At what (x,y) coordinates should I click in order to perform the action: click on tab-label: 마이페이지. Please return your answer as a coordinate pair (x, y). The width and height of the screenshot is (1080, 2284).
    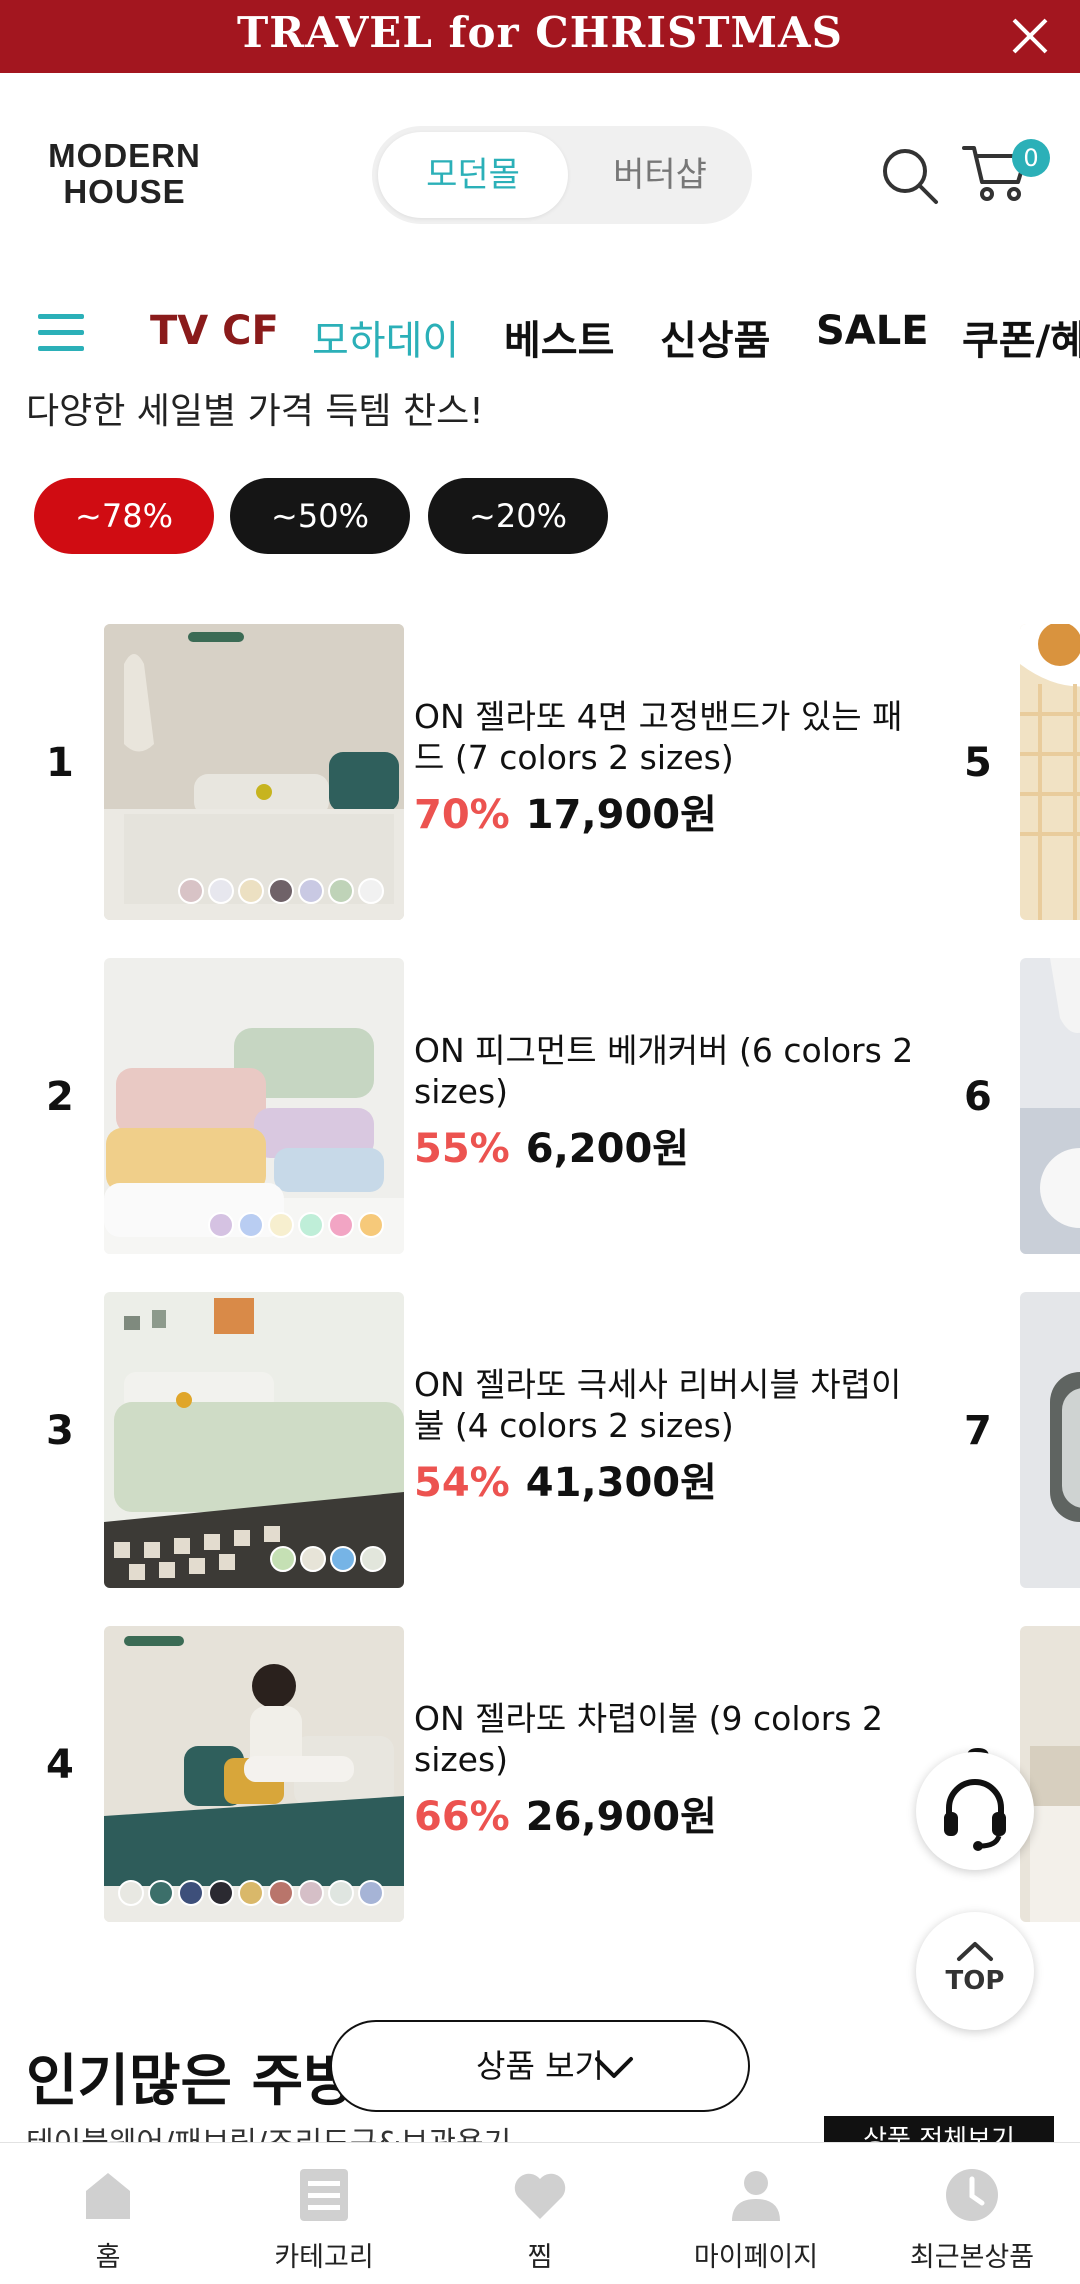
    Looking at the image, I should click on (756, 2257).